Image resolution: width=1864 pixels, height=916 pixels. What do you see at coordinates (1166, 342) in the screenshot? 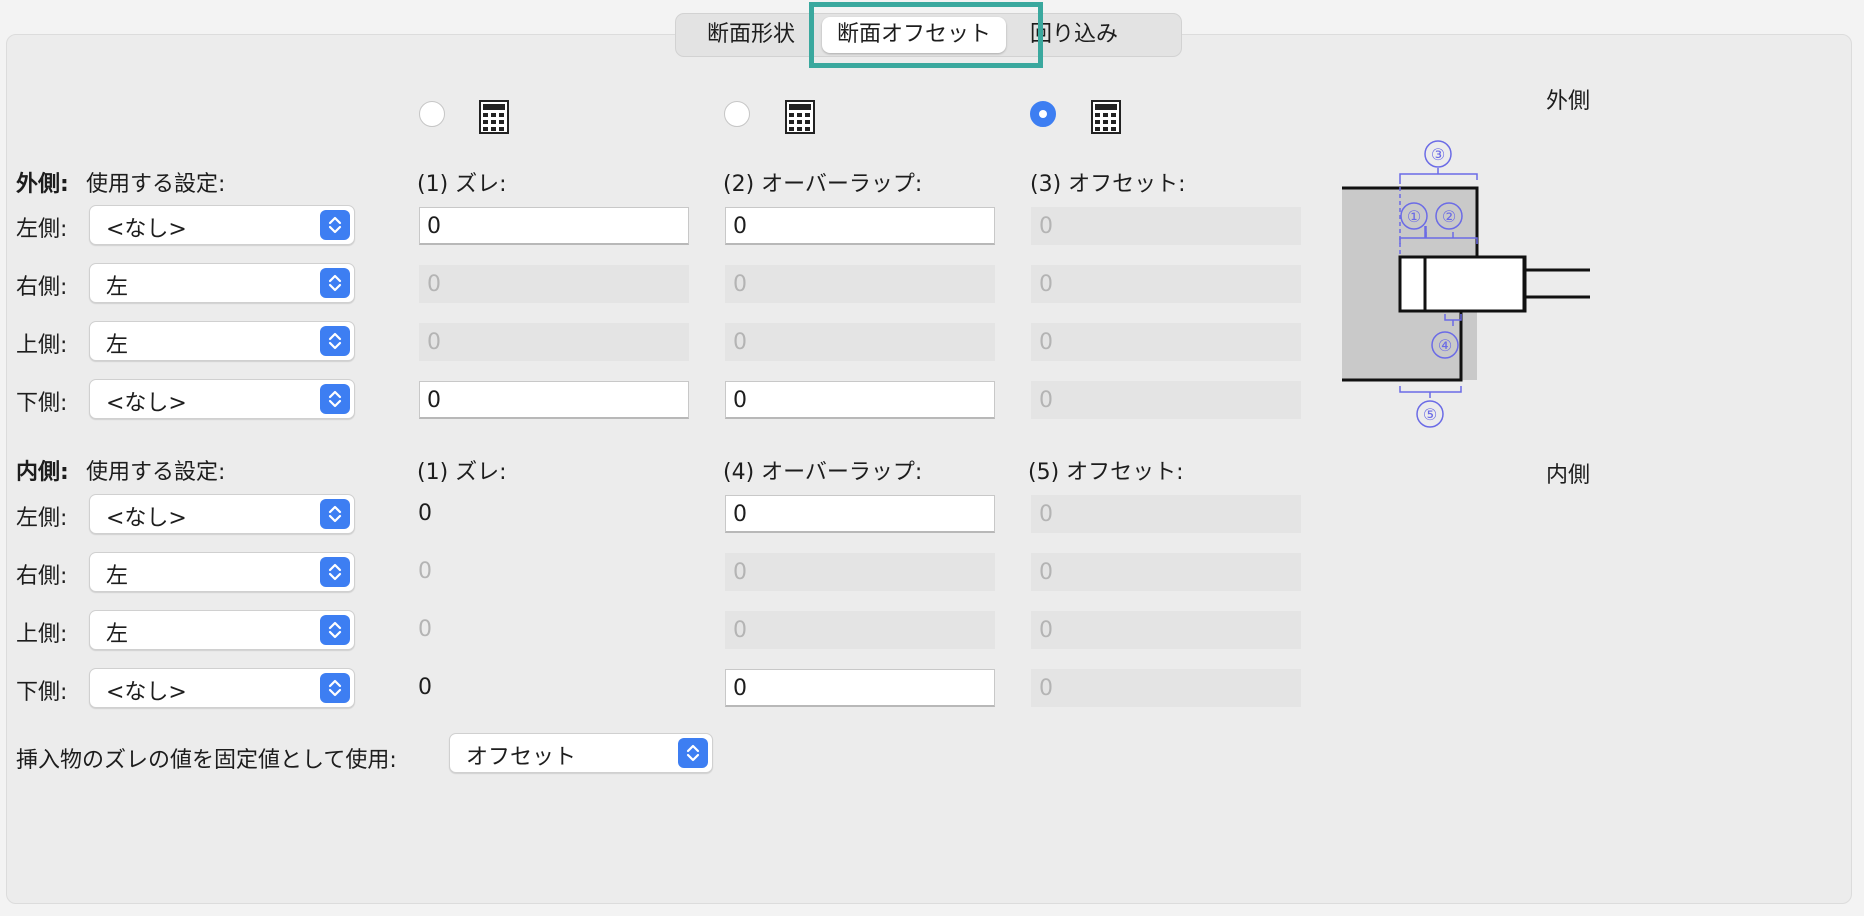
I see `outer-top-offset-field: 0` at bounding box center [1166, 342].